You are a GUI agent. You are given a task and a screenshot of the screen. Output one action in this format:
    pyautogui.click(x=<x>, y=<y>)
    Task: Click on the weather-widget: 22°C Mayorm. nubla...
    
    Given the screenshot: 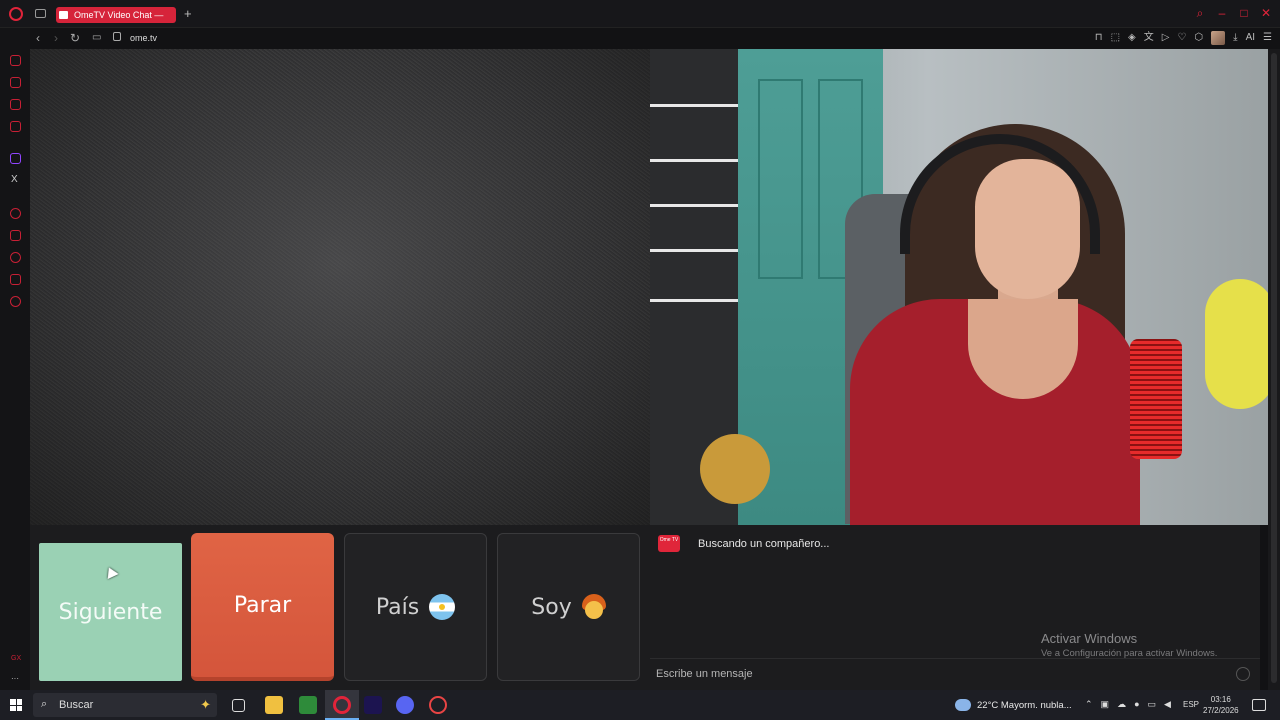 What is the action you would take?
    pyautogui.click(x=1013, y=705)
    